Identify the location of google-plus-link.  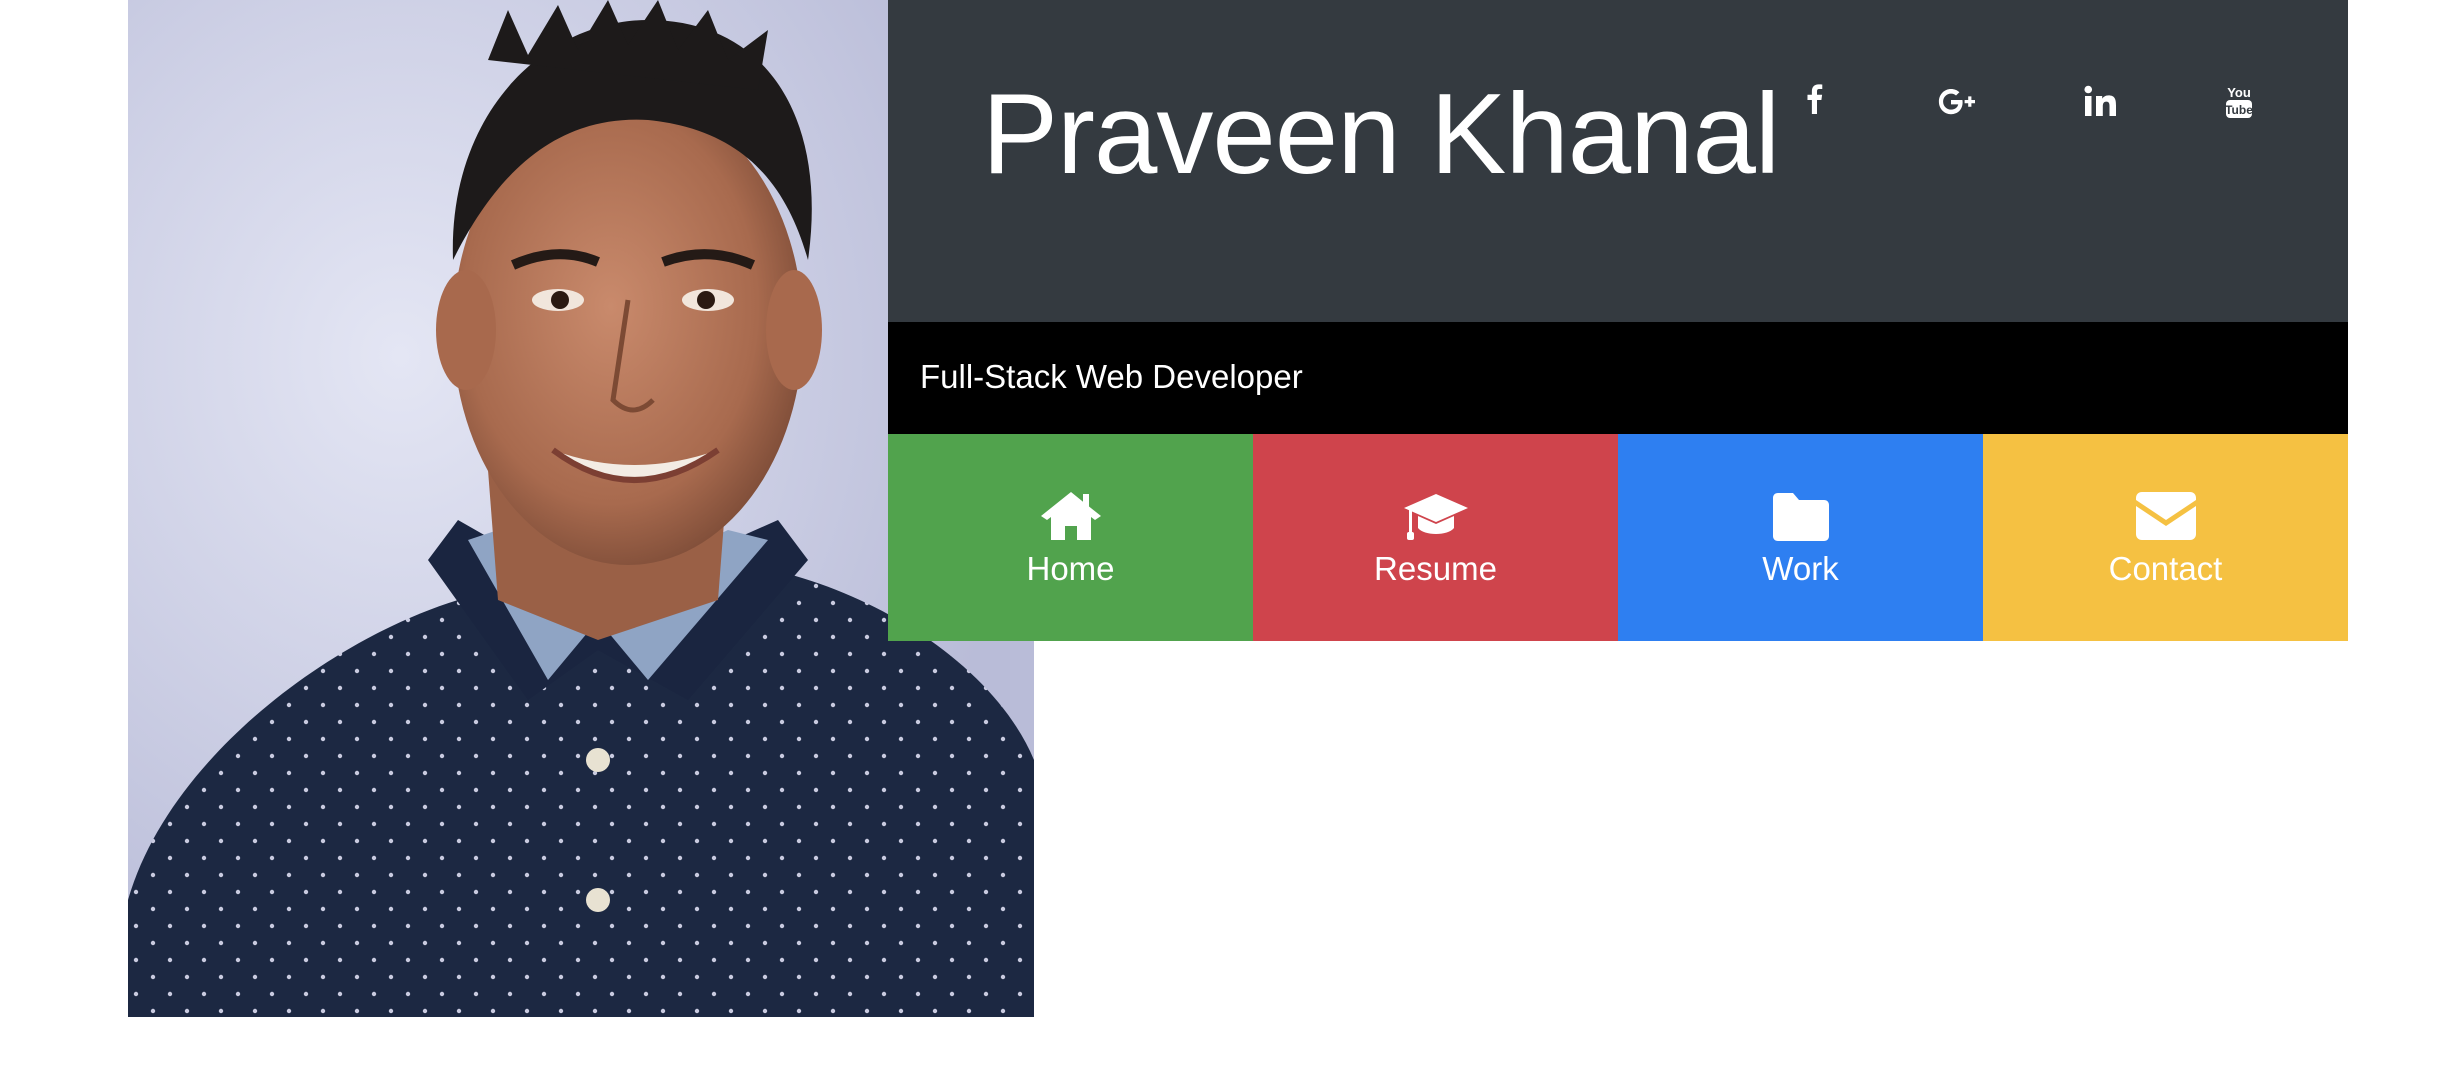
(1957, 102).